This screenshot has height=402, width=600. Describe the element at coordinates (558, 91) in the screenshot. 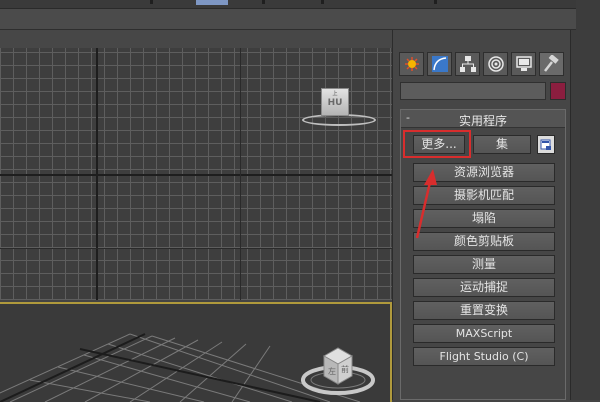

I see `object-color-swatch` at that location.